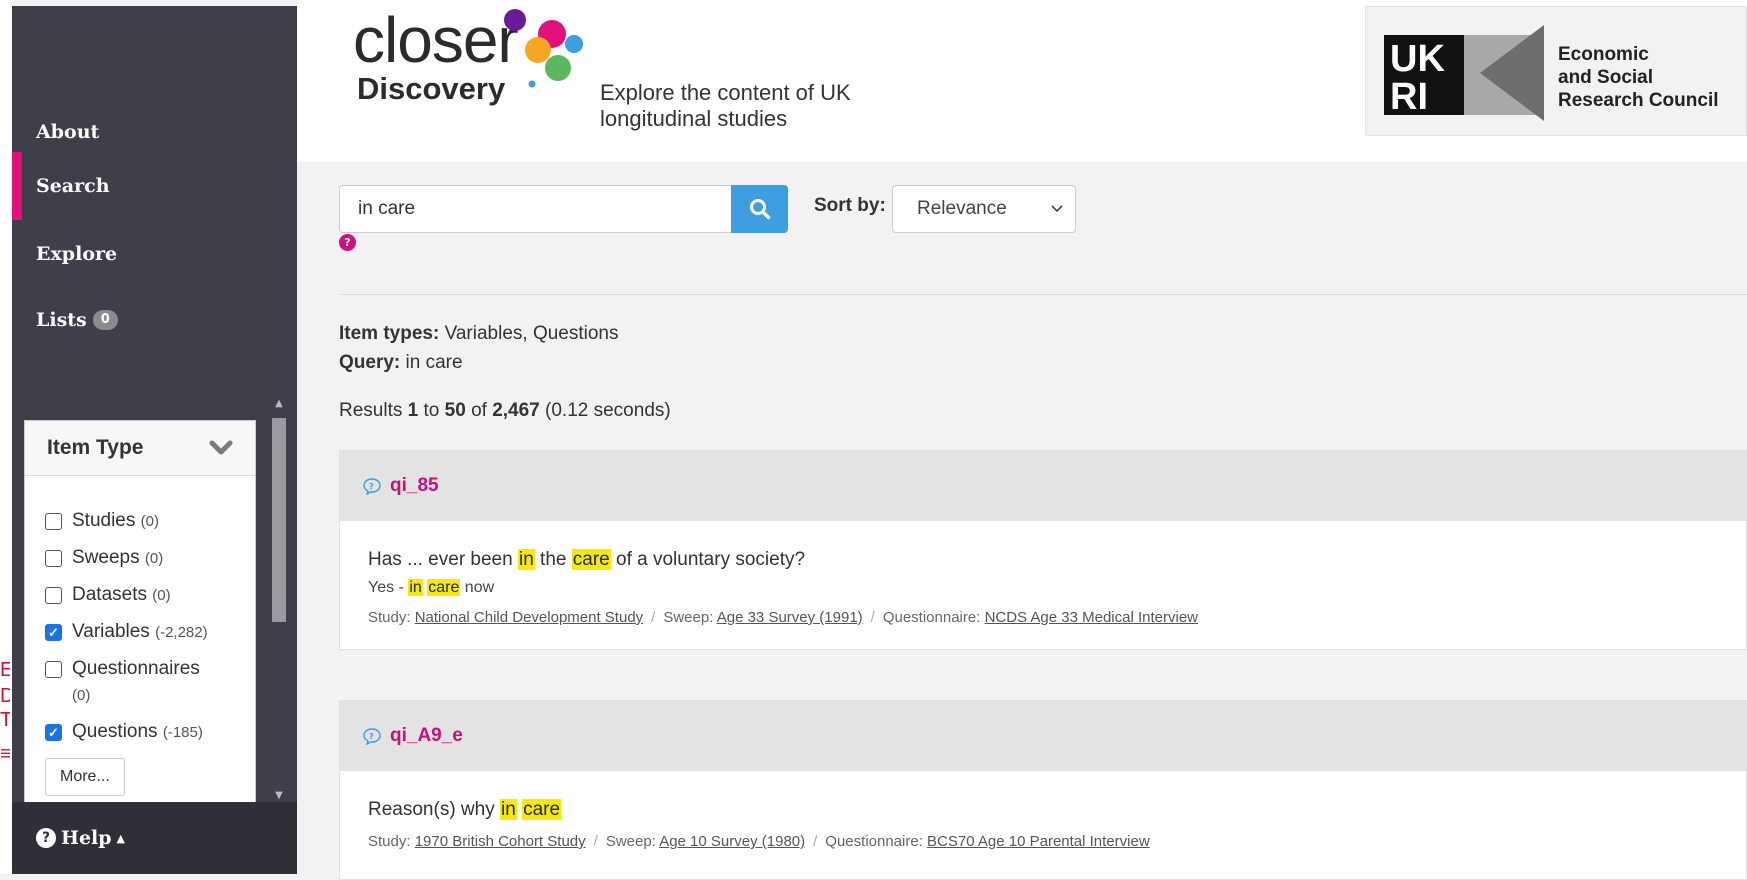  What do you see at coordinates (73, 186) in the screenshot?
I see `nav-search-label: Search` at bounding box center [73, 186].